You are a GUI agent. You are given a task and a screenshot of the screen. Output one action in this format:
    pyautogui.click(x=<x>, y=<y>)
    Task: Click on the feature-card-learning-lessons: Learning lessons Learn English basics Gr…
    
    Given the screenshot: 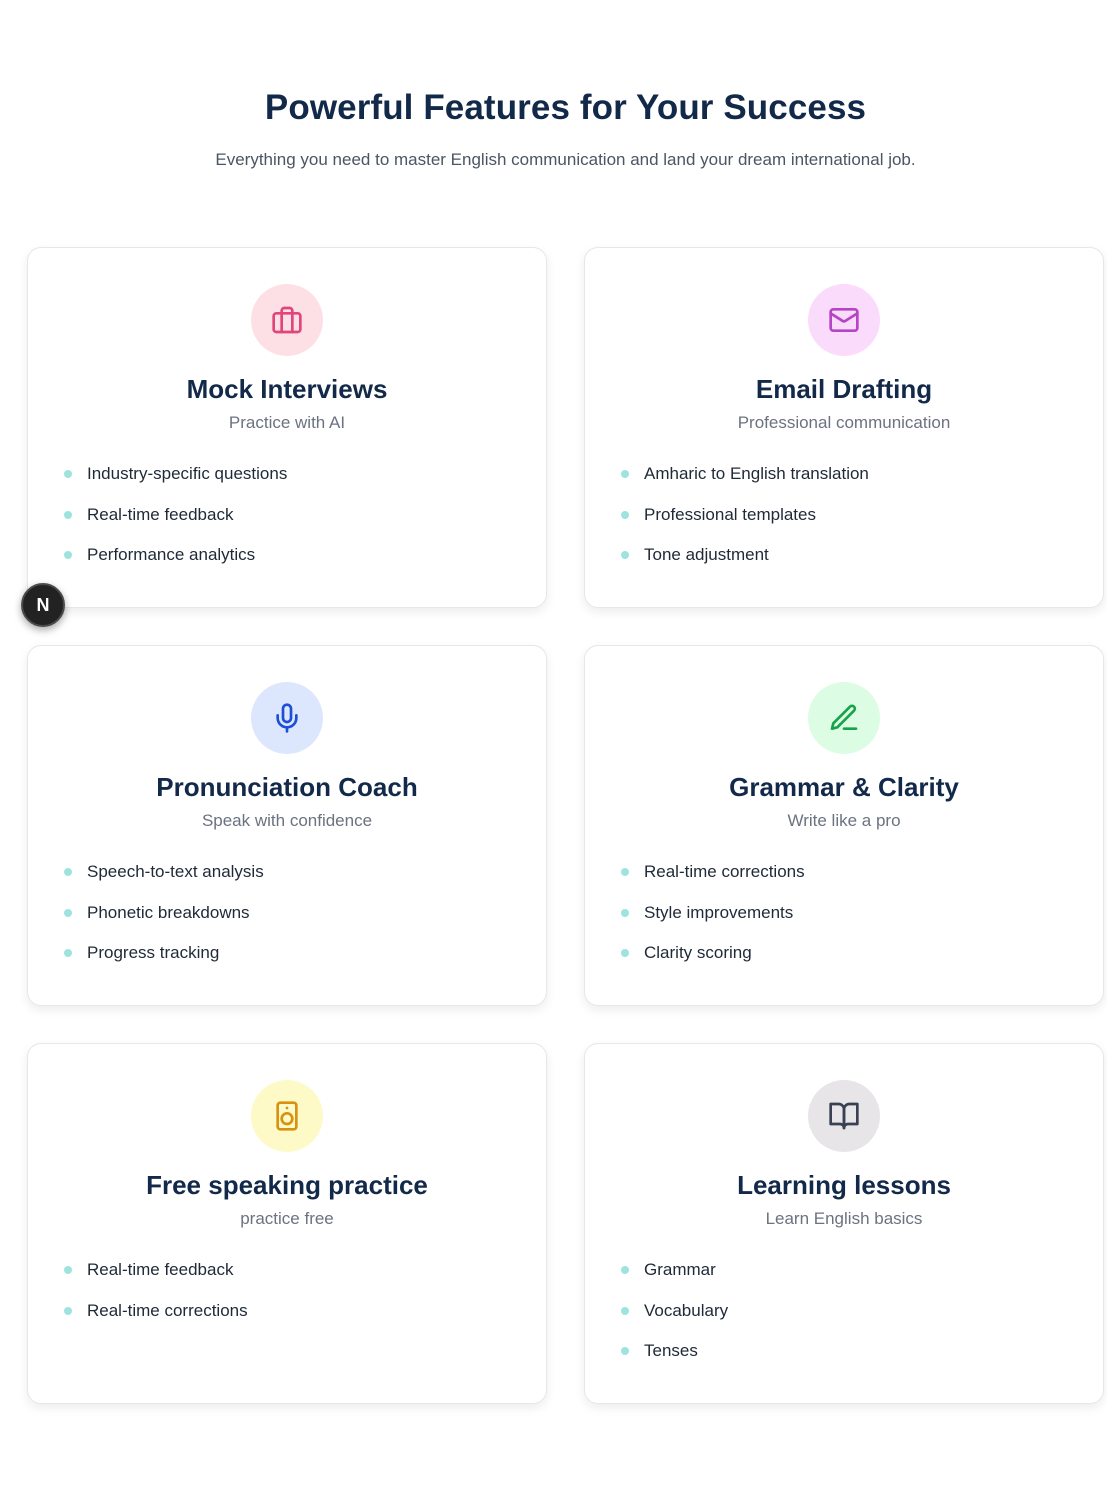 What is the action you would take?
    pyautogui.click(x=844, y=1223)
    